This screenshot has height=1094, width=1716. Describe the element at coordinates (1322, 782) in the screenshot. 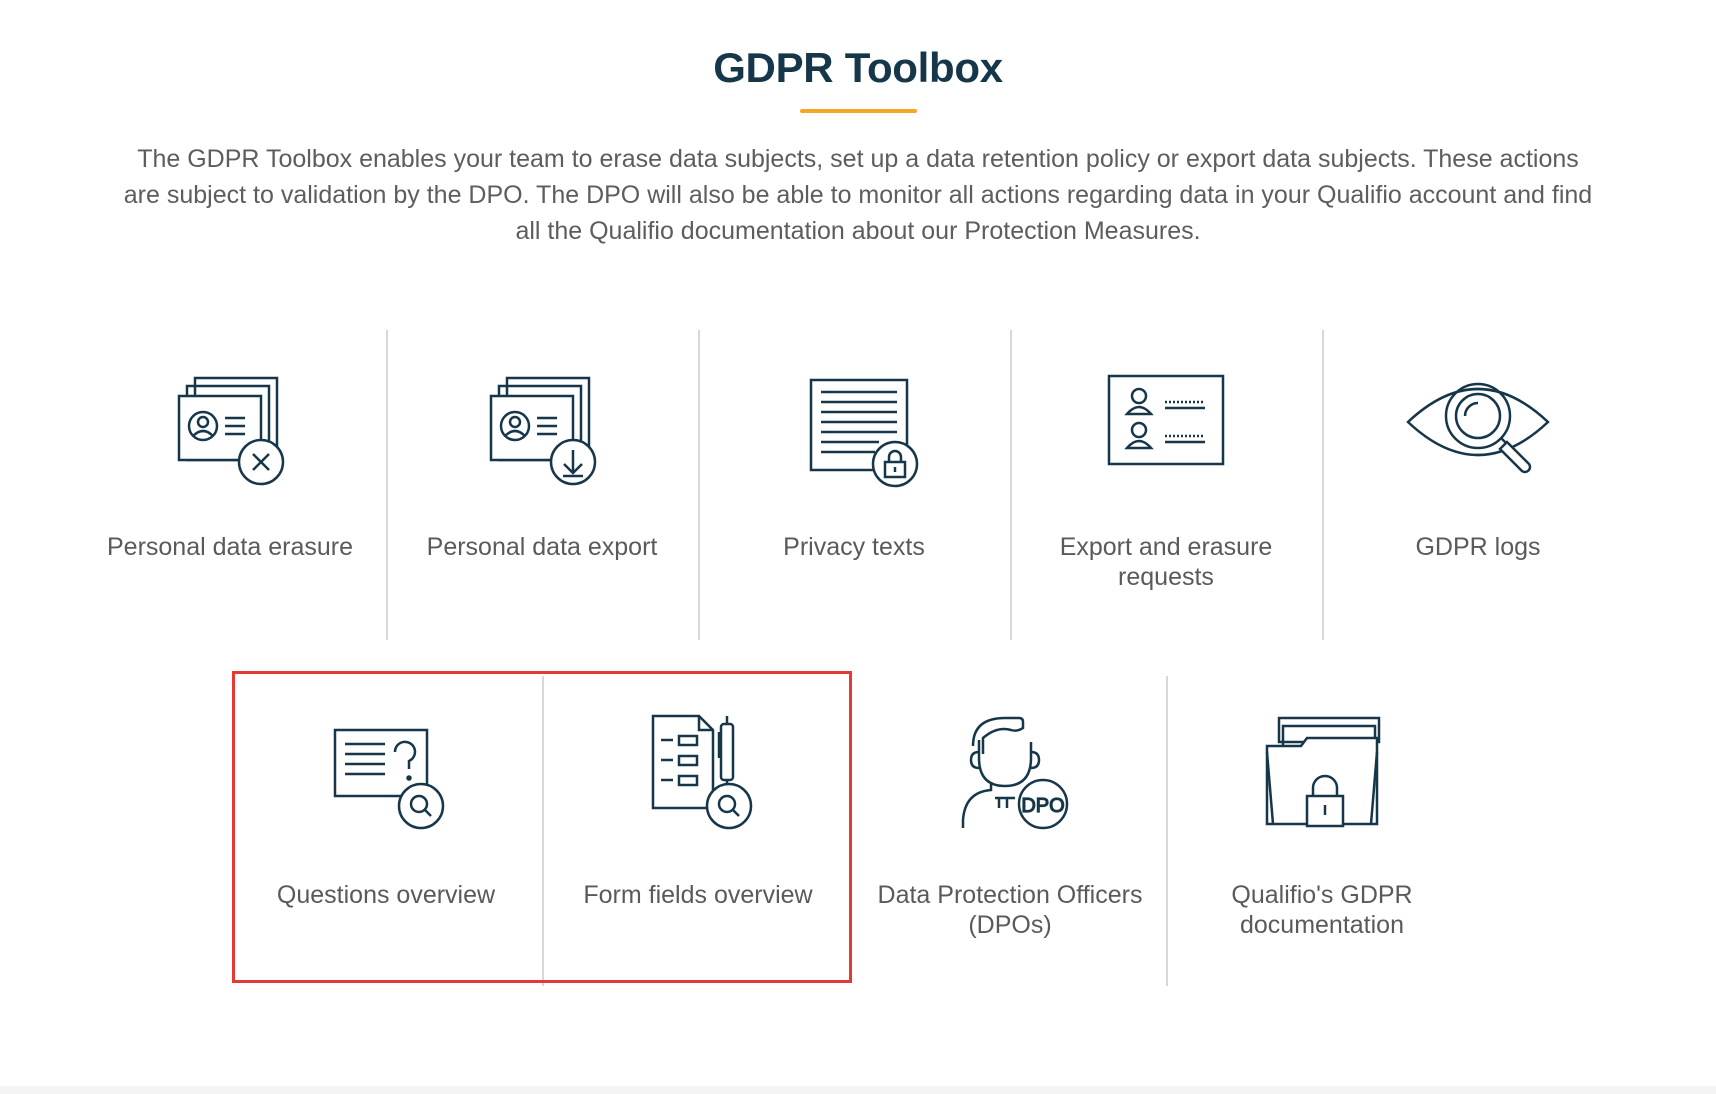

I see `folder-lock-icon` at that location.